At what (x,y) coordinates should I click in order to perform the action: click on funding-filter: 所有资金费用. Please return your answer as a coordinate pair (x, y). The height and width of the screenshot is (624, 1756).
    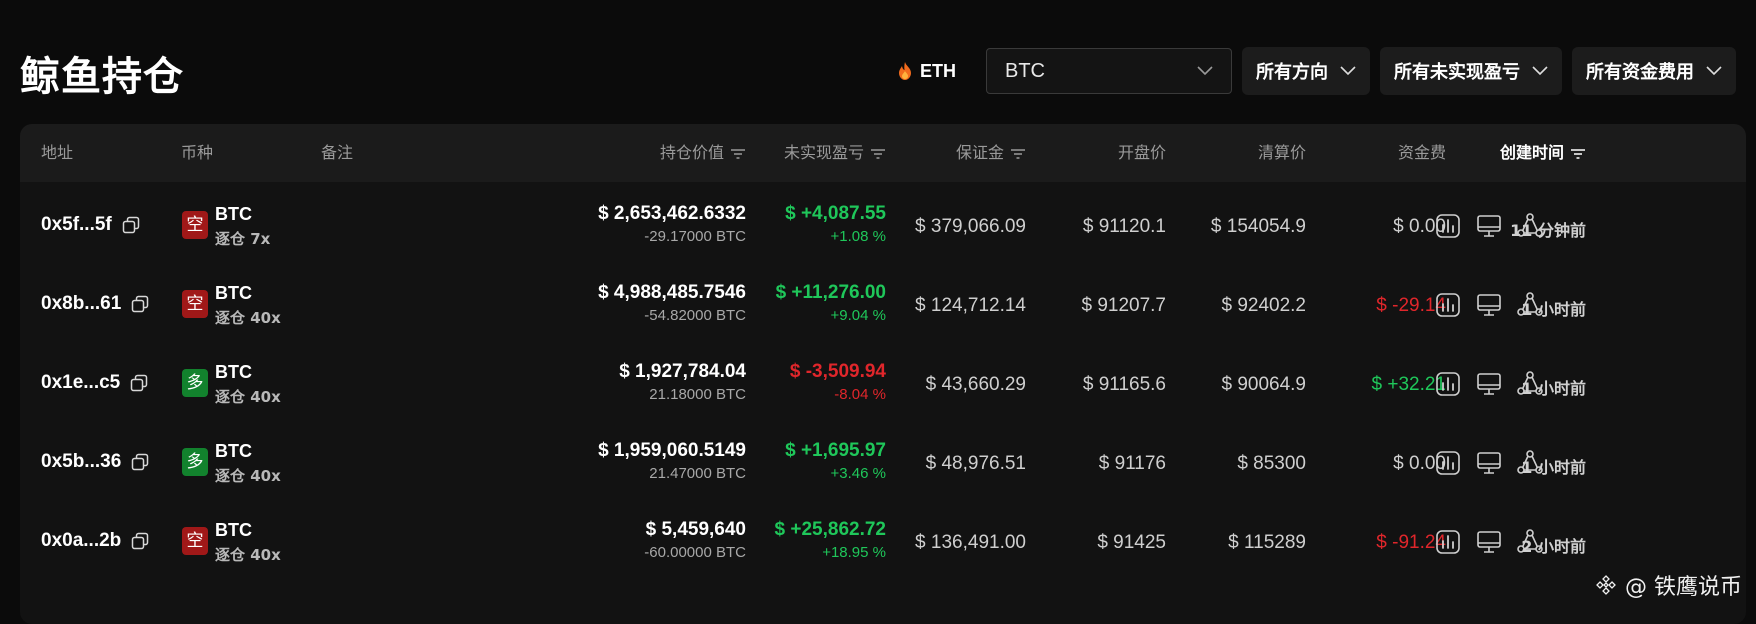
    Looking at the image, I should click on (1654, 71).